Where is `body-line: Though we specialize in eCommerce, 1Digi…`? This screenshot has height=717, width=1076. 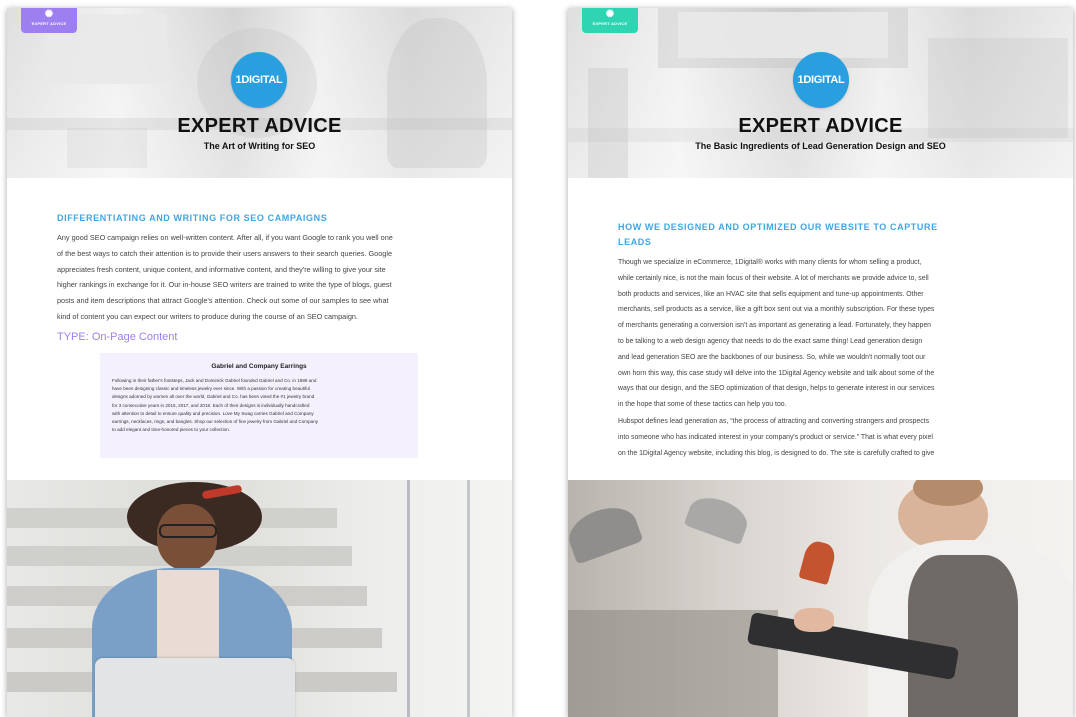 body-line: Though we specialize in eCommerce, 1Digi… is located at coordinates (770, 262).